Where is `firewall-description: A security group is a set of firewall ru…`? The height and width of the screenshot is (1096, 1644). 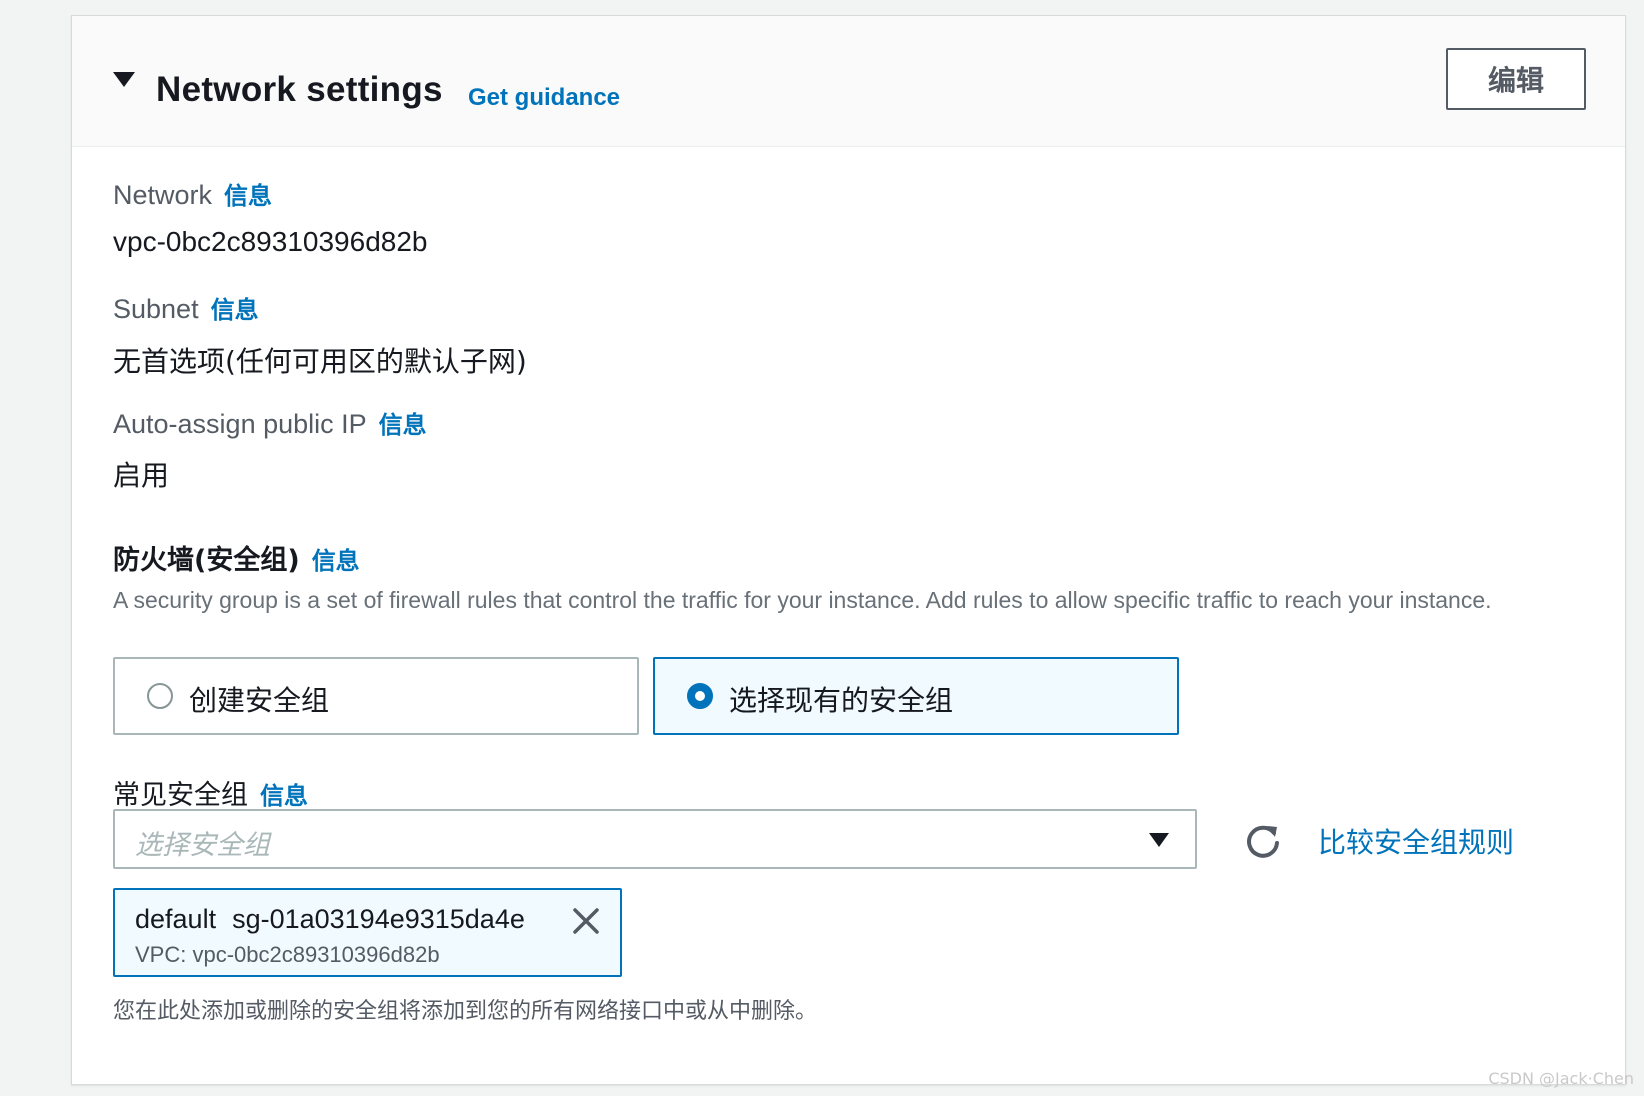 firewall-description: A security group is a set of firewall ru… is located at coordinates (802, 600).